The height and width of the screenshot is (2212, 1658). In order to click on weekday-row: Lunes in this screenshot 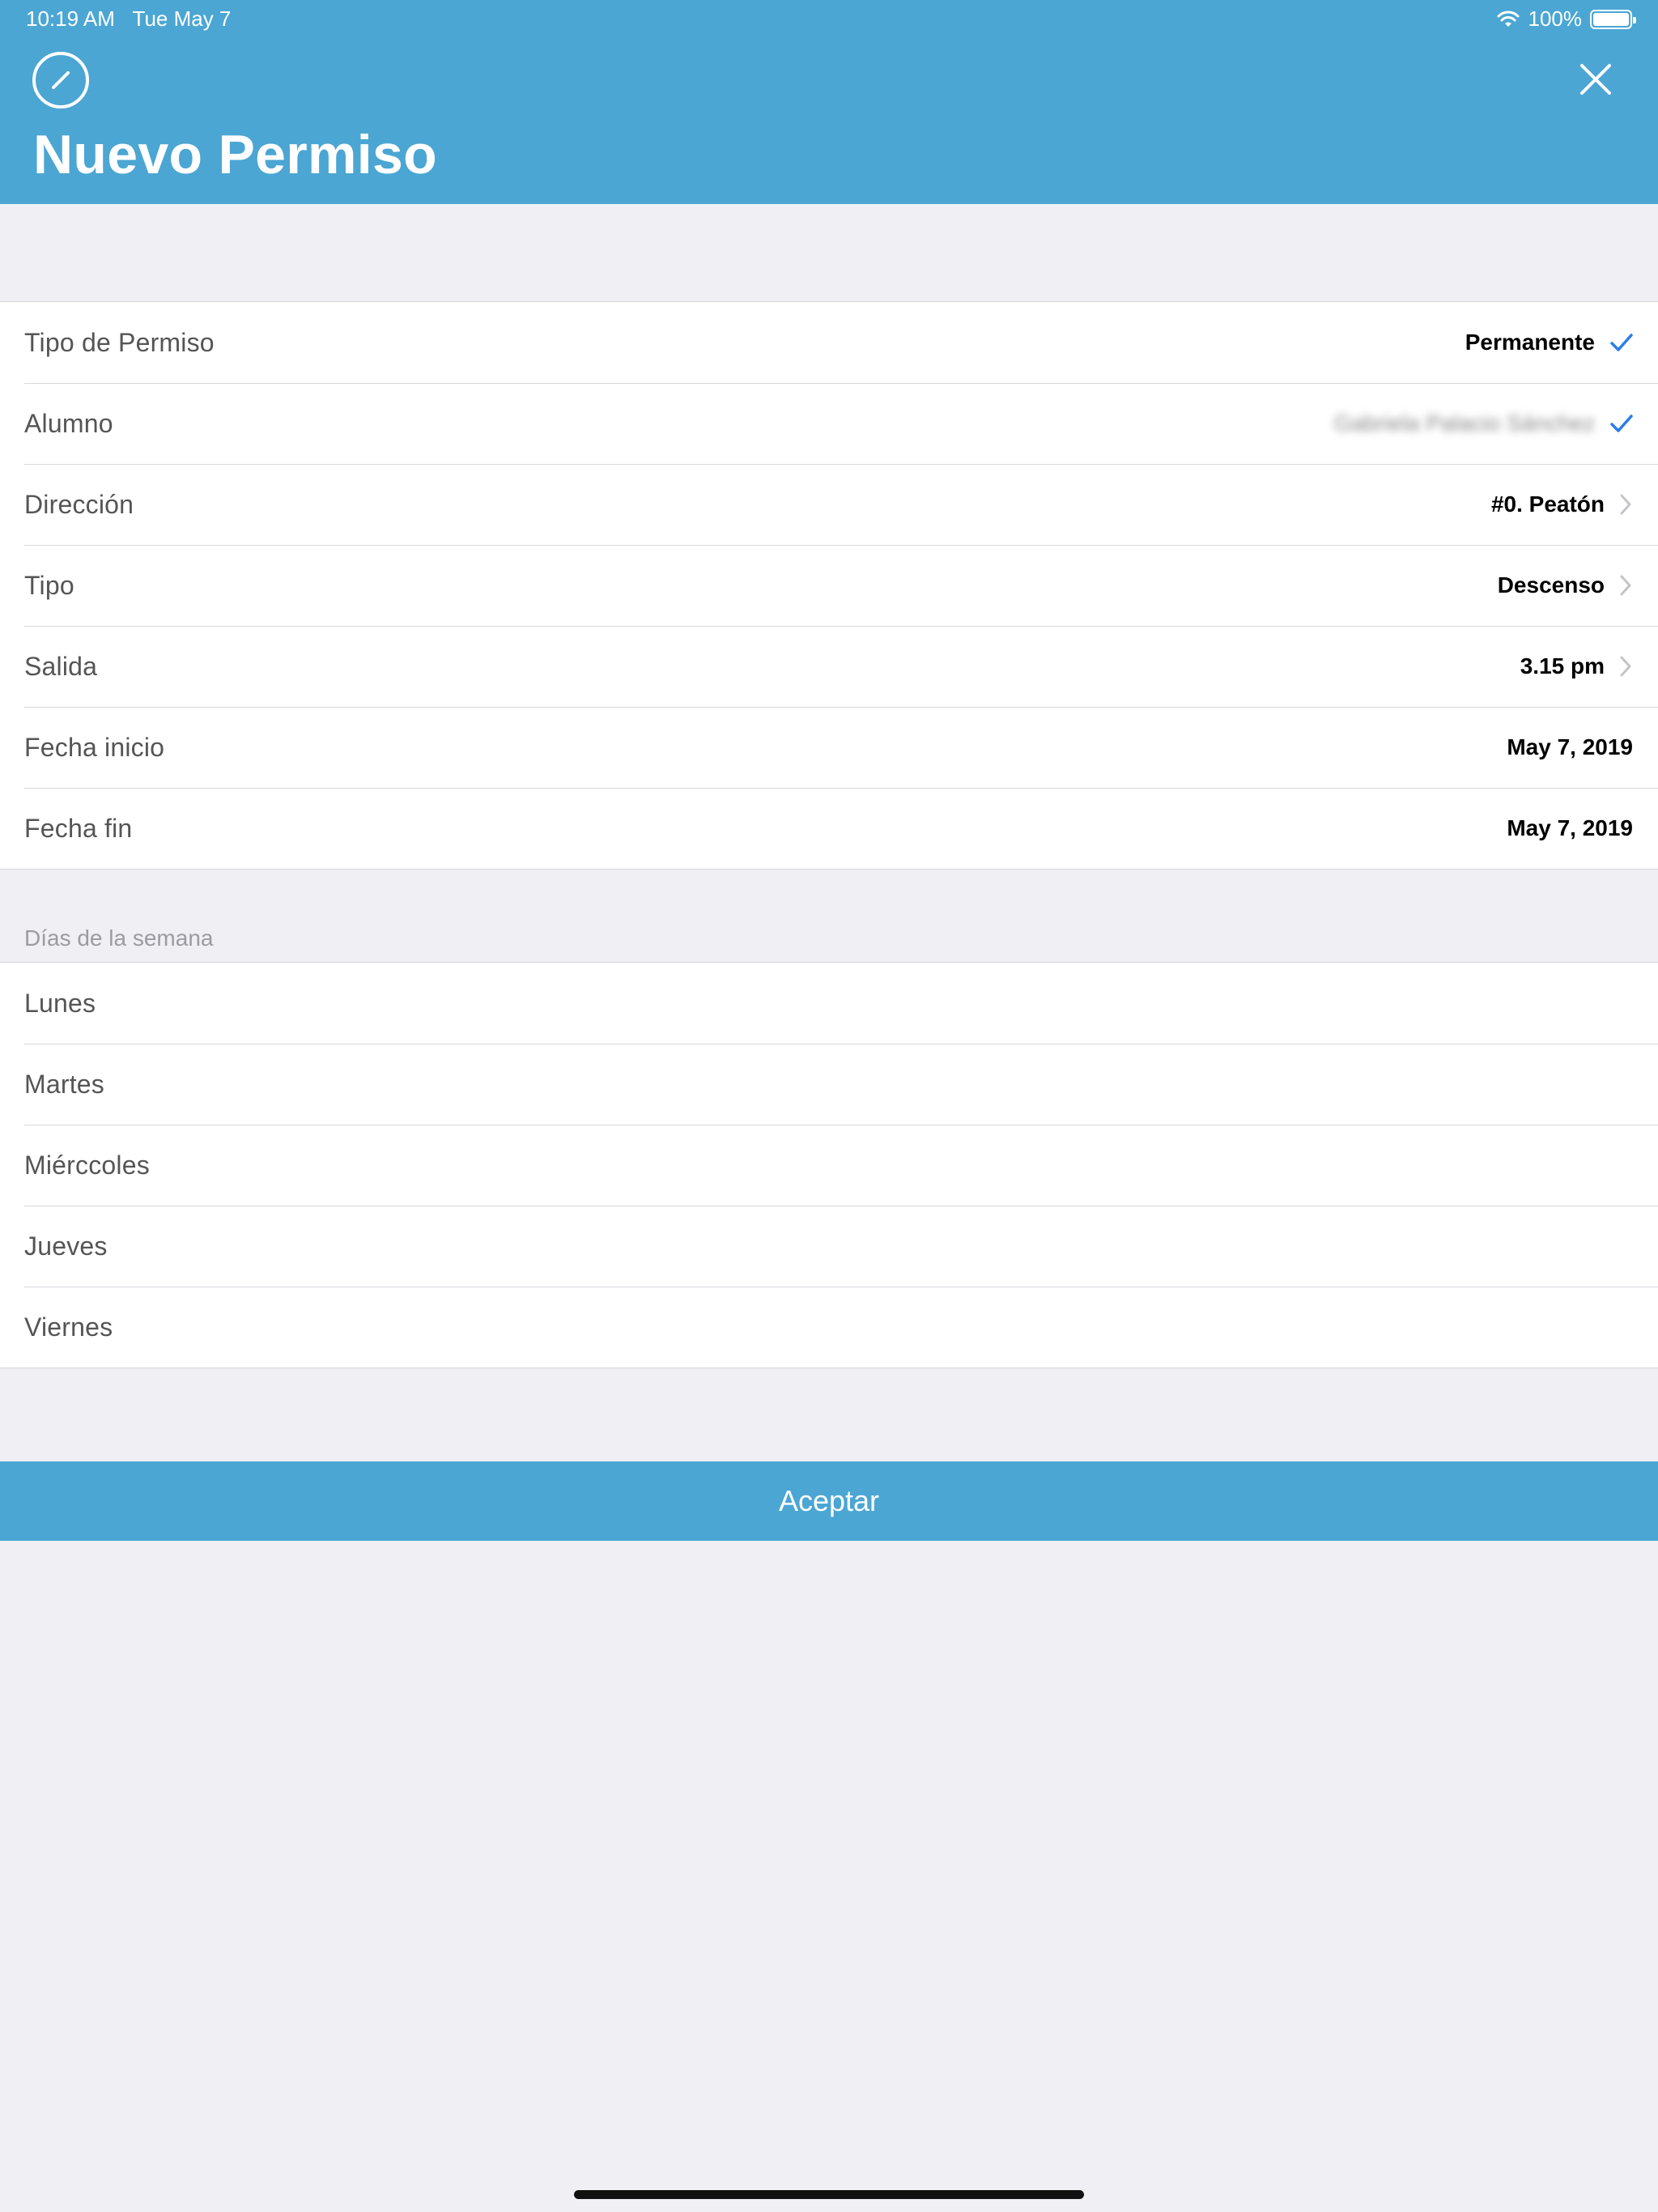, I will do `click(829, 1003)`.